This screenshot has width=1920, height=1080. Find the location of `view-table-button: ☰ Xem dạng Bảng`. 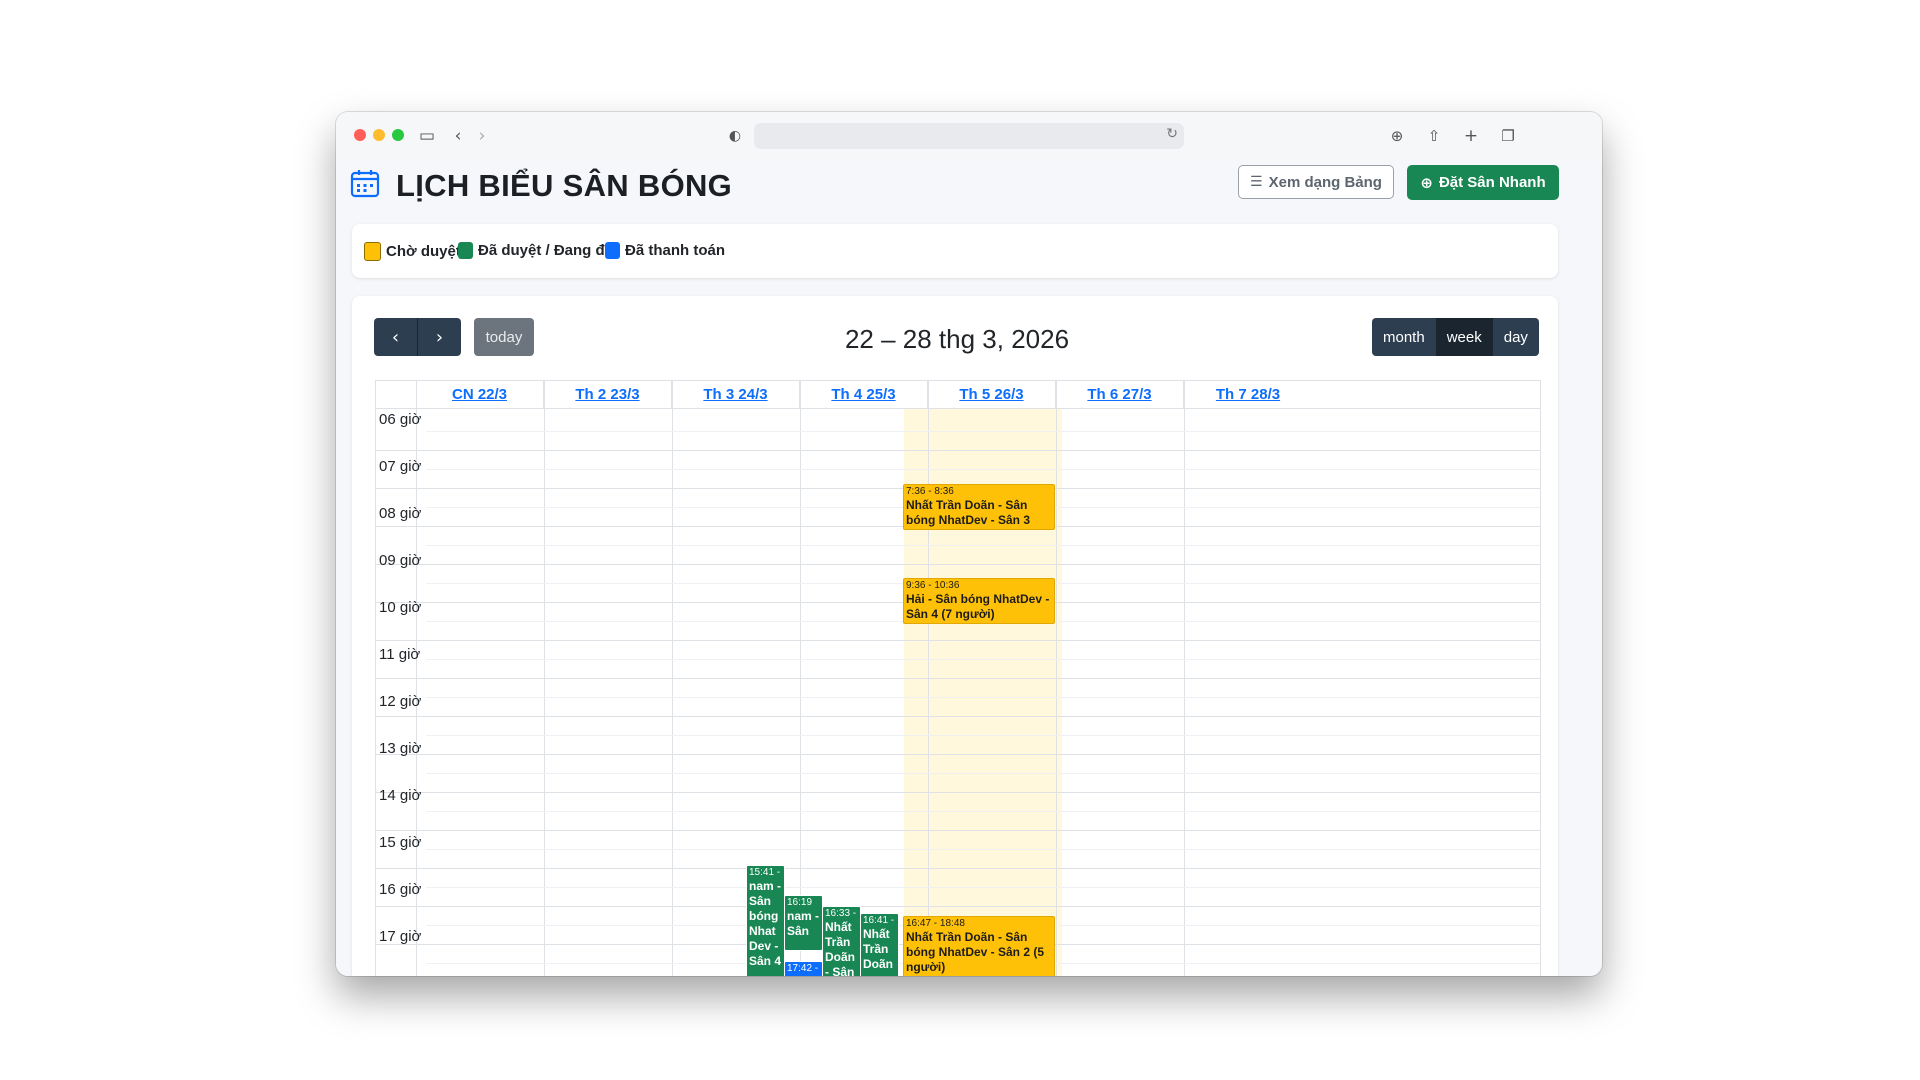

view-table-button: ☰ Xem dạng Bảng is located at coordinates (1316, 182).